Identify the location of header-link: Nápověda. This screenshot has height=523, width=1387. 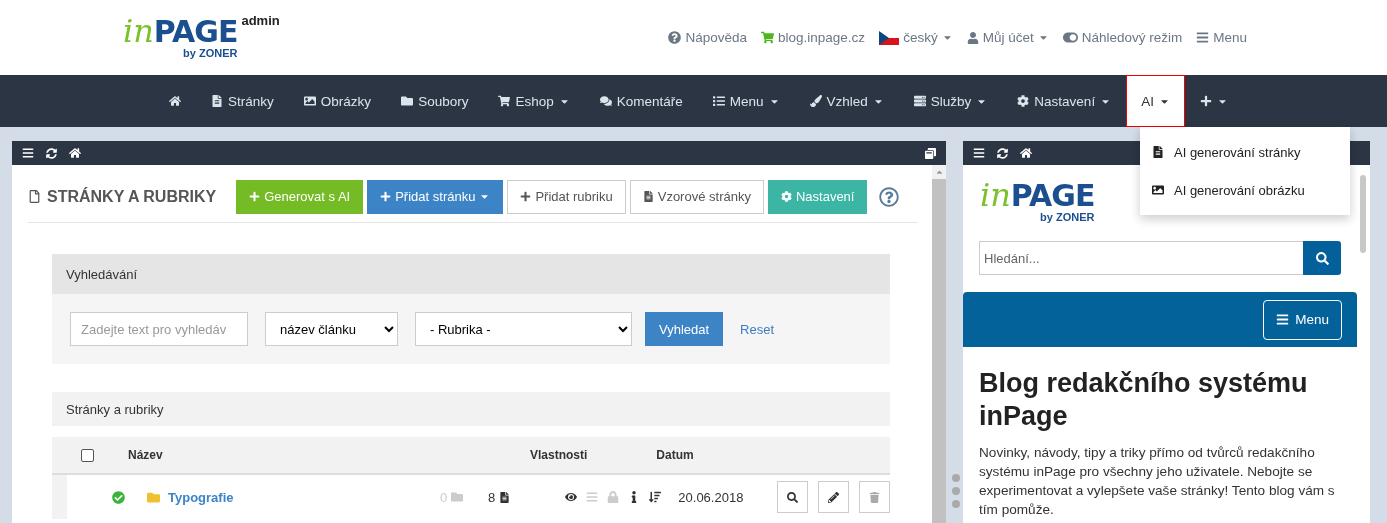
(708, 37).